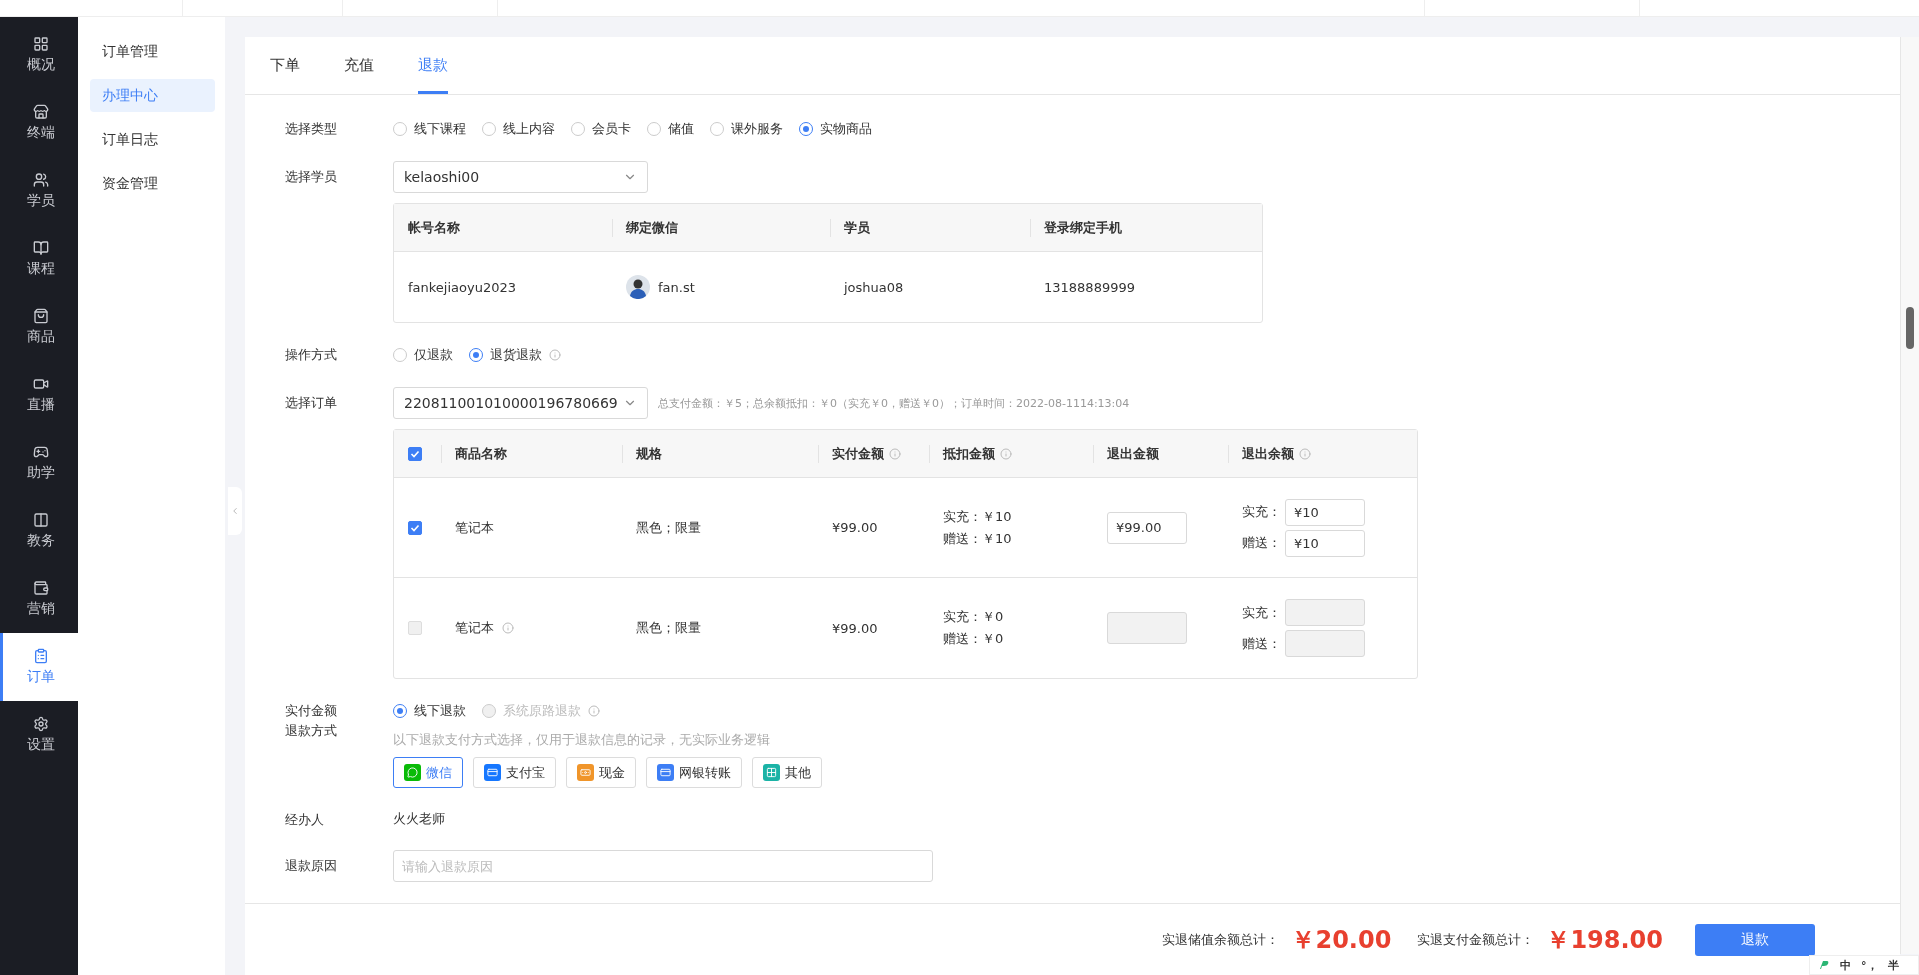 The height and width of the screenshot is (975, 1919). What do you see at coordinates (311, 731) in the screenshot?
I see `field-label: 退款方式` at bounding box center [311, 731].